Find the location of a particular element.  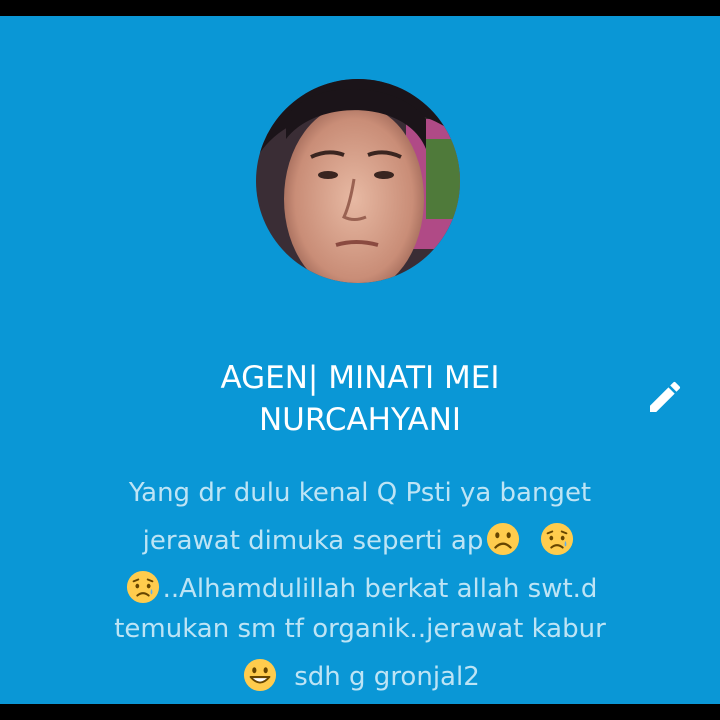

profile-name-line2: NURCAHYANI is located at coordinates (360, 420).